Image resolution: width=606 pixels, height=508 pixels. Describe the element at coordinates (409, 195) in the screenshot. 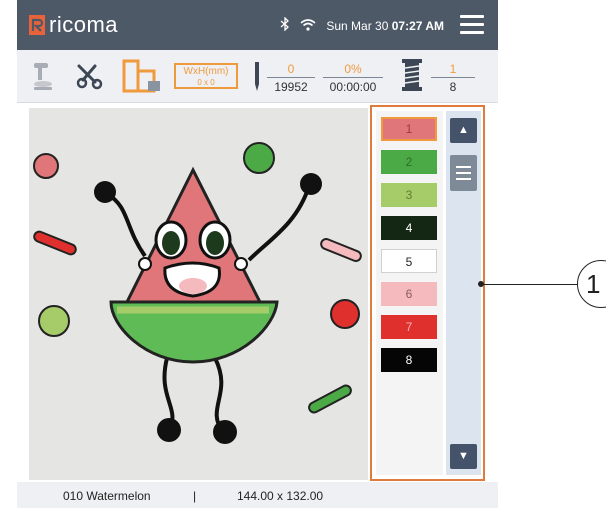

I see `color-swatch-3: 3` at that location.